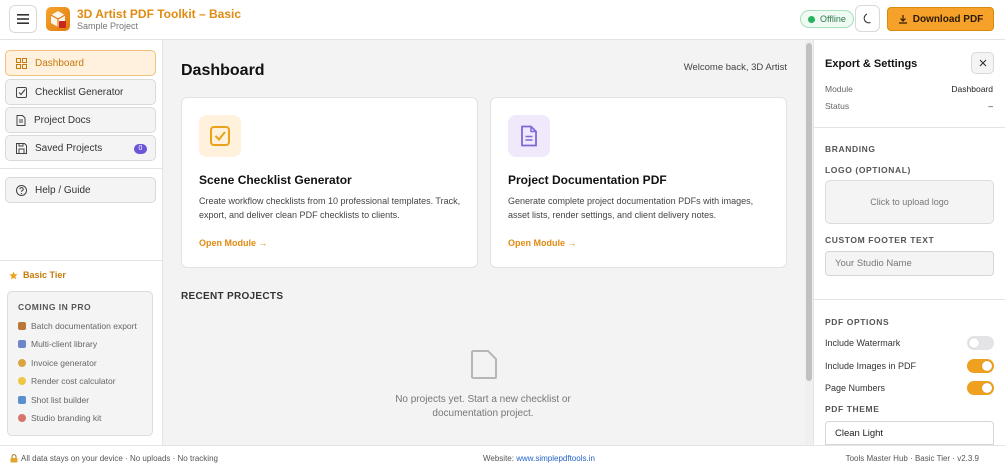 The image size is (1005, 470). Describe the element at coordinates (21, 190) in the screenshot. I see `help-icon` at that location.